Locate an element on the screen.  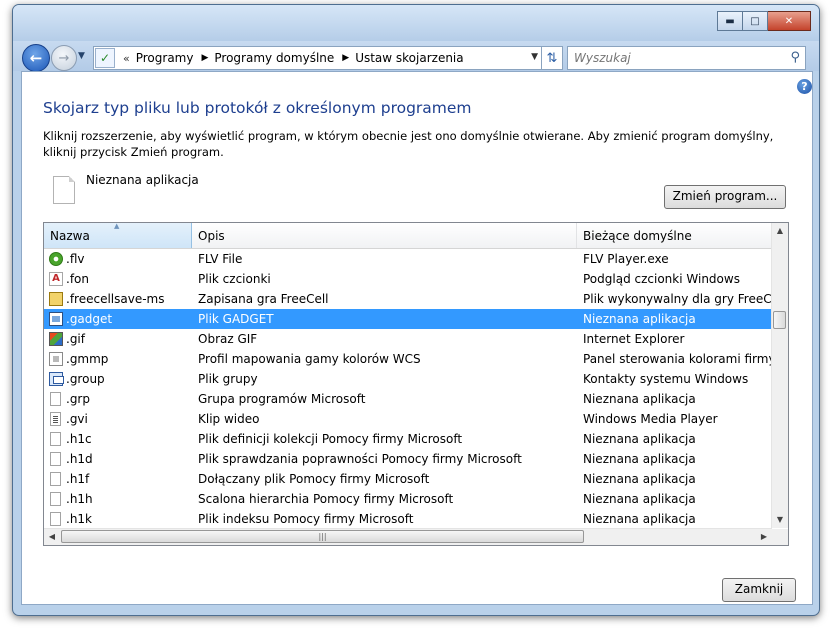
file-type-description: Zapisana gra FreeCell is located at coordinates (263, 299).